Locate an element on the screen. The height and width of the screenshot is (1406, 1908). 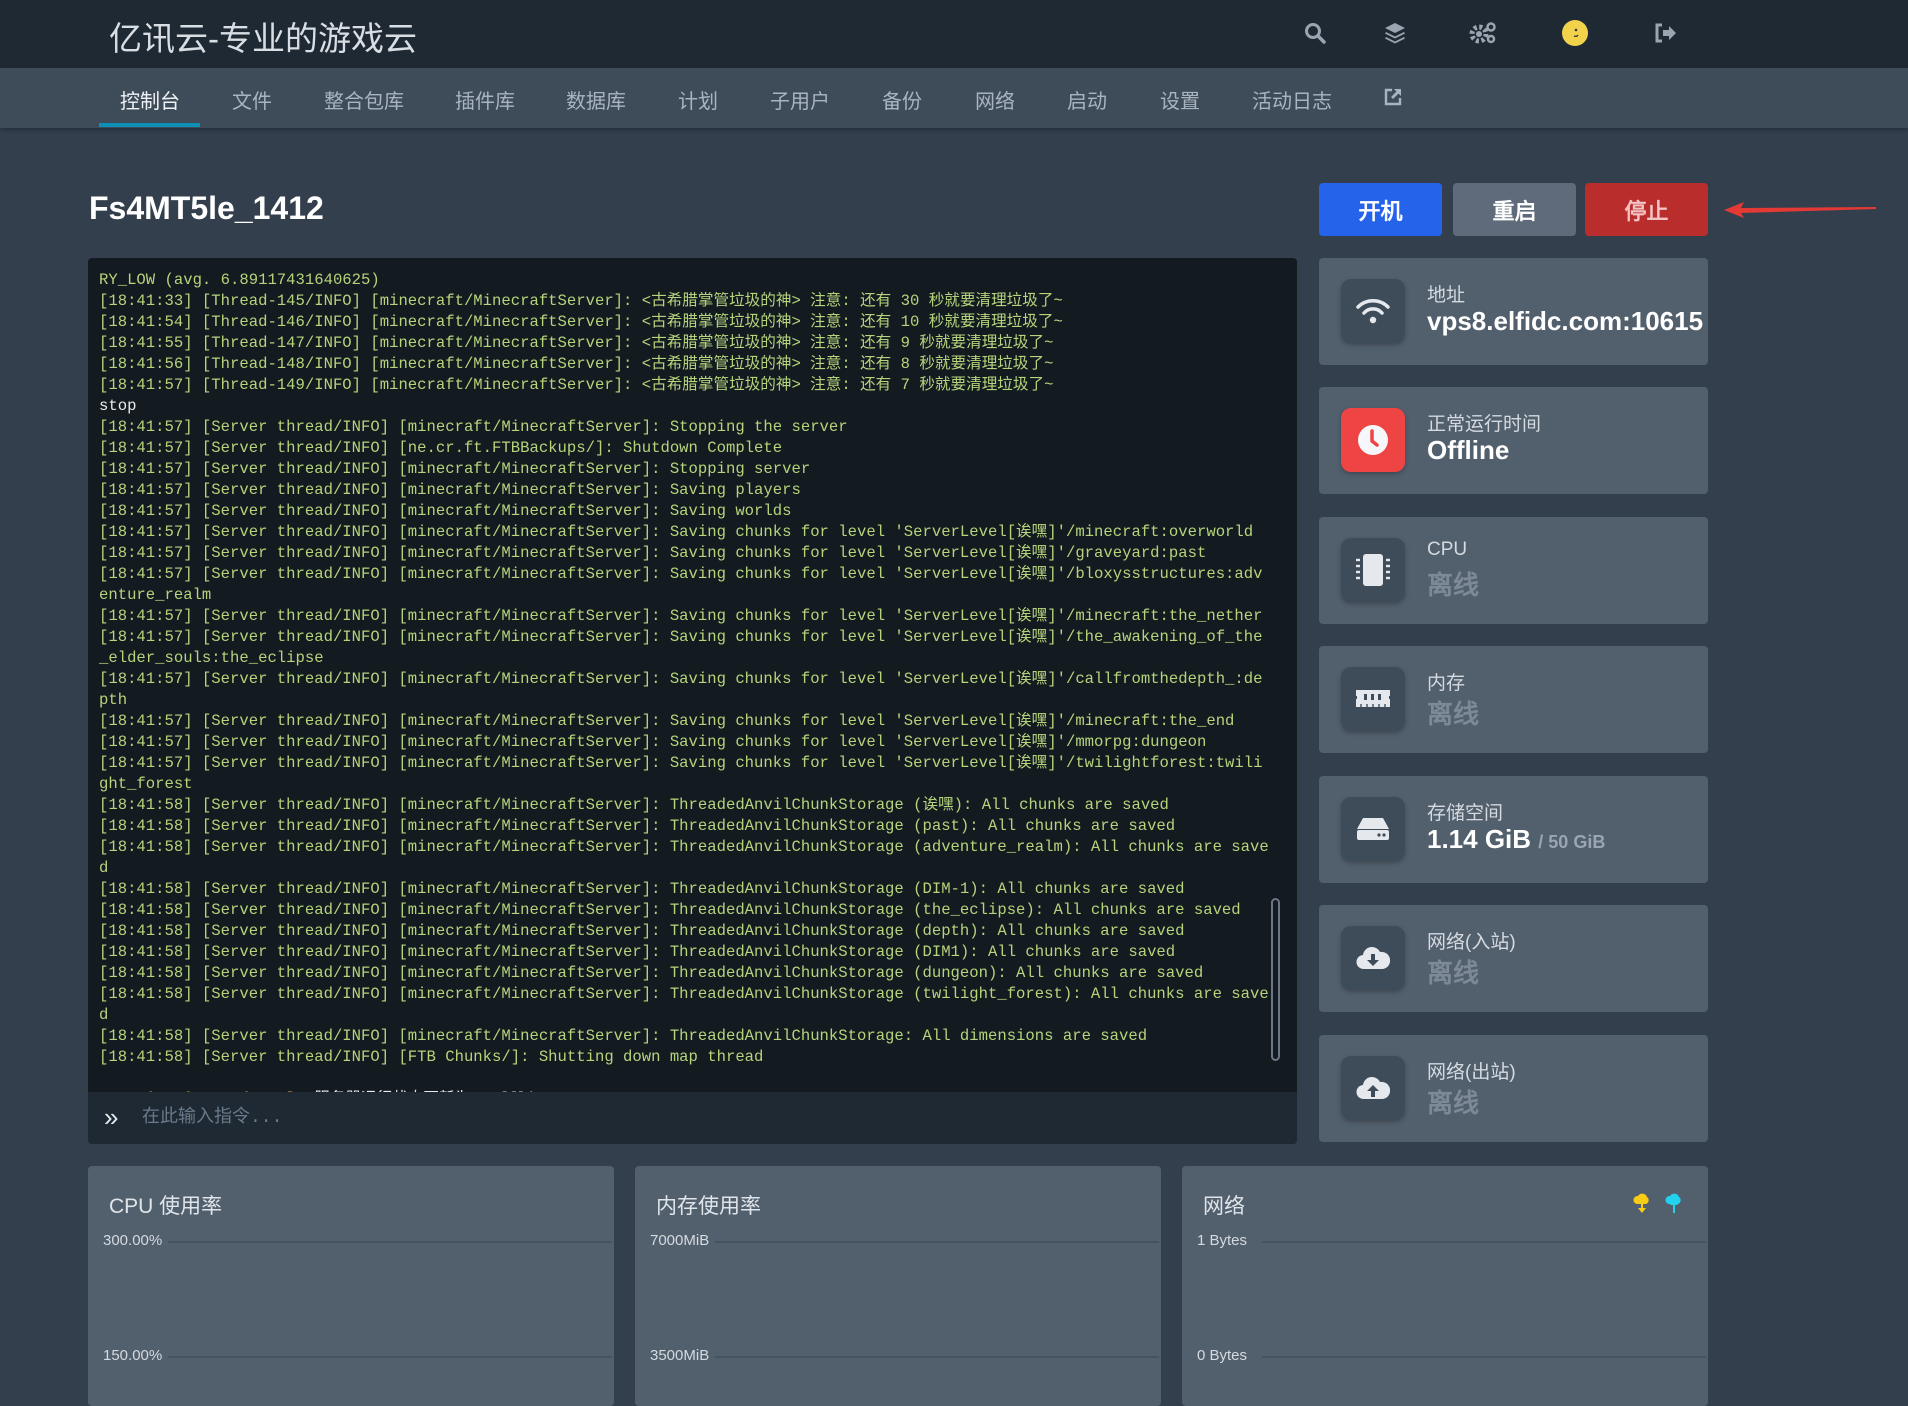
layers-icon is located at coordinates (1395, 33).